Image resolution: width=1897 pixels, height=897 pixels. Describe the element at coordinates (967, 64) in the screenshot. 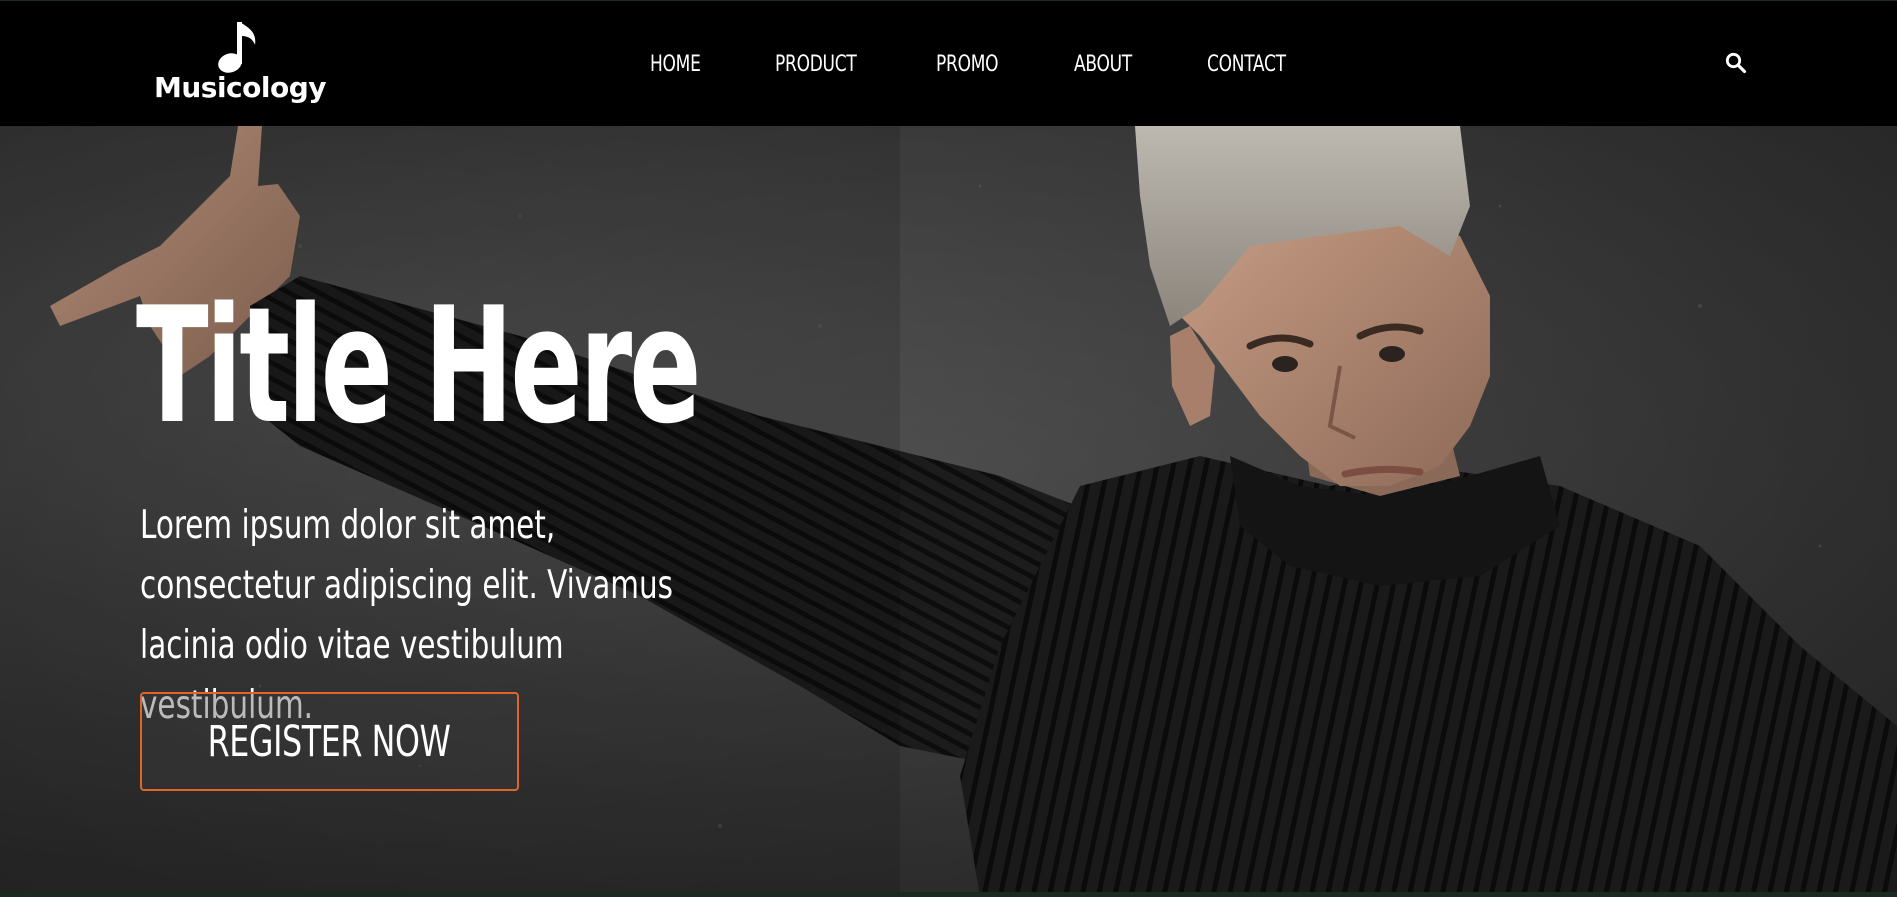

I see `nav-item-promo: PROMO` at that location.